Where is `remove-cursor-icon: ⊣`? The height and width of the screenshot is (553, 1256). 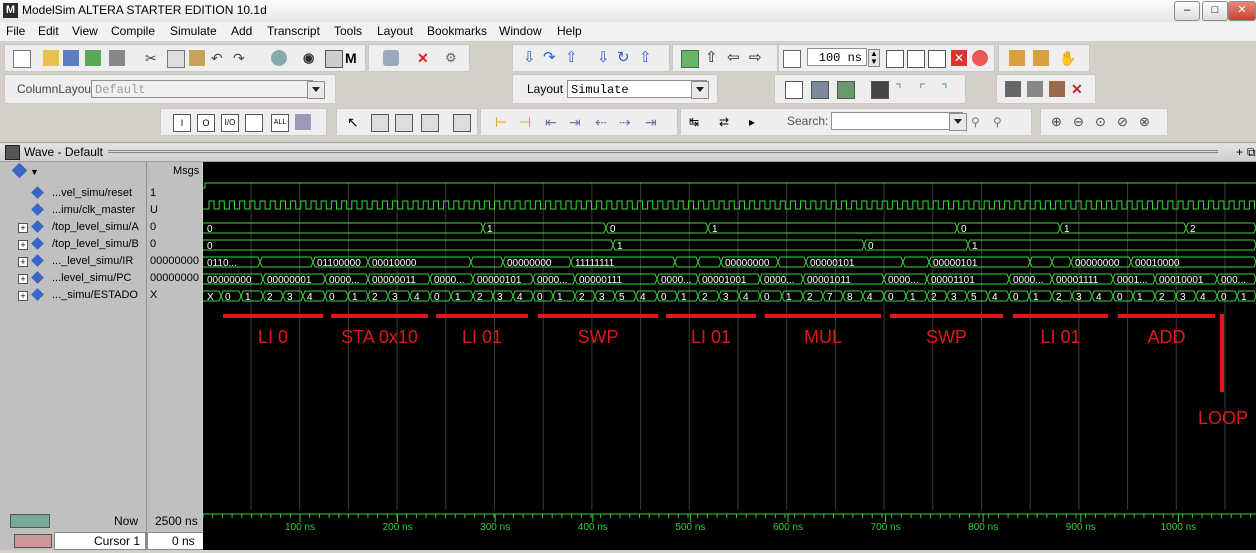 remove-cursor-icon: ⊣ is located at coordinates (527, 122).